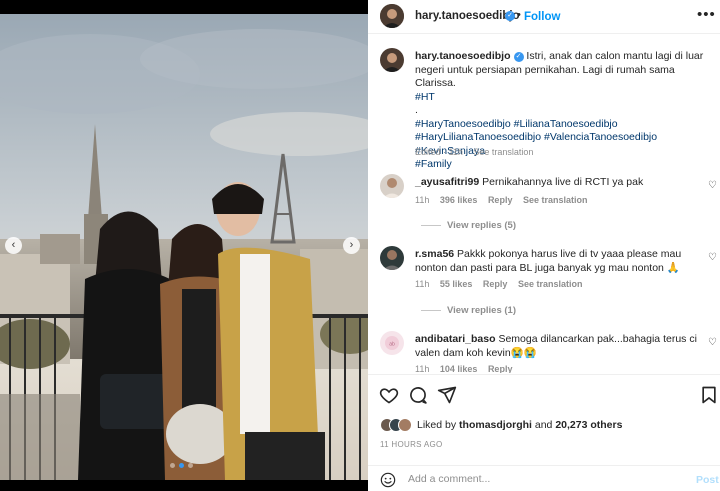 Image resolution: width=720 pixels, height=491 pixels. I want to click on caption-meta: Edited · 11h See translation, so click(478, 152).